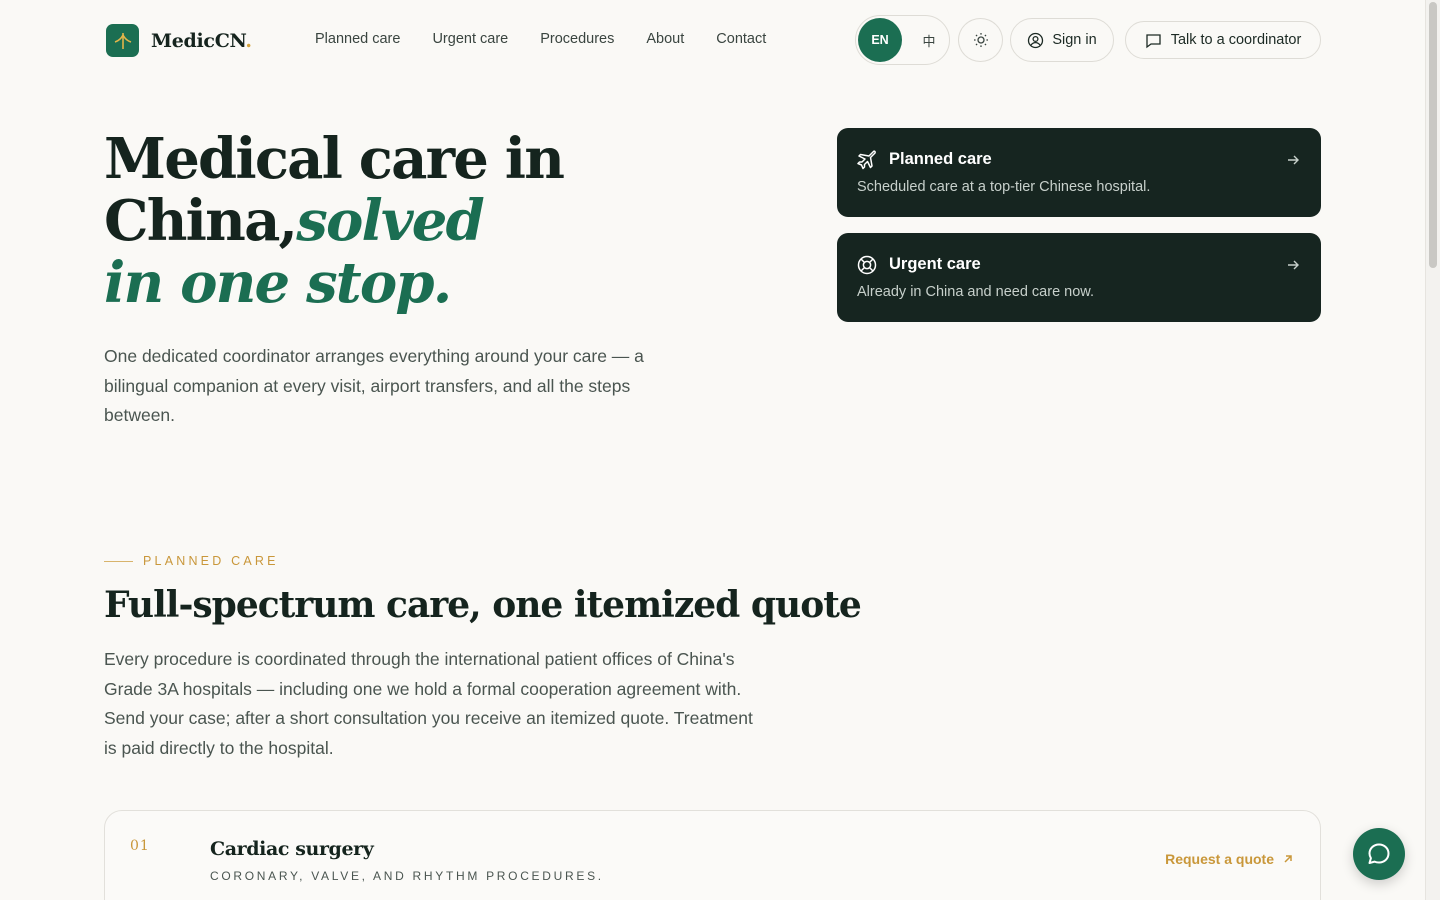 This screenshot has width=1440, height=900. Describe the element at coordinates (1074, 40) in the screenshot. I see `sign-in-label: Sign in` at that location.